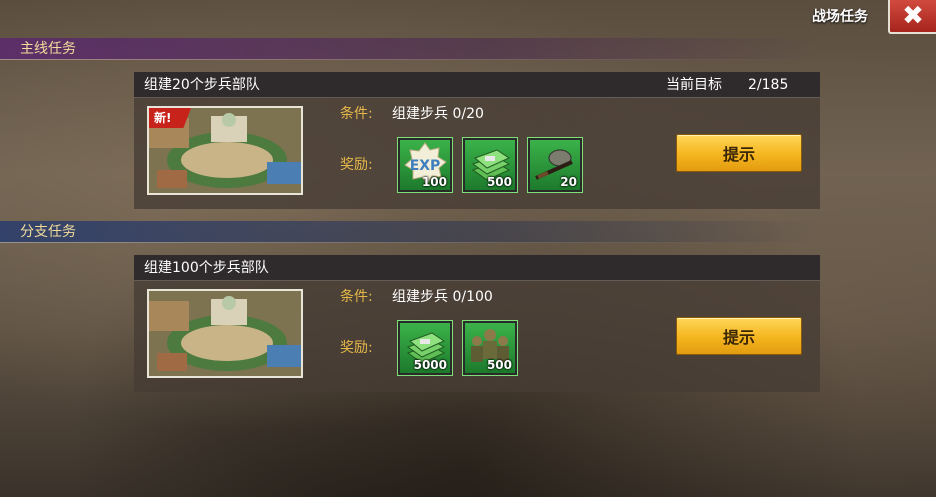 The height and width of the screenshot is (497, 936). What do you see at coordinates (410, 232) in the screenshot?
I see `section-header-branch: 分支任务` at bounding box center [410, 232].